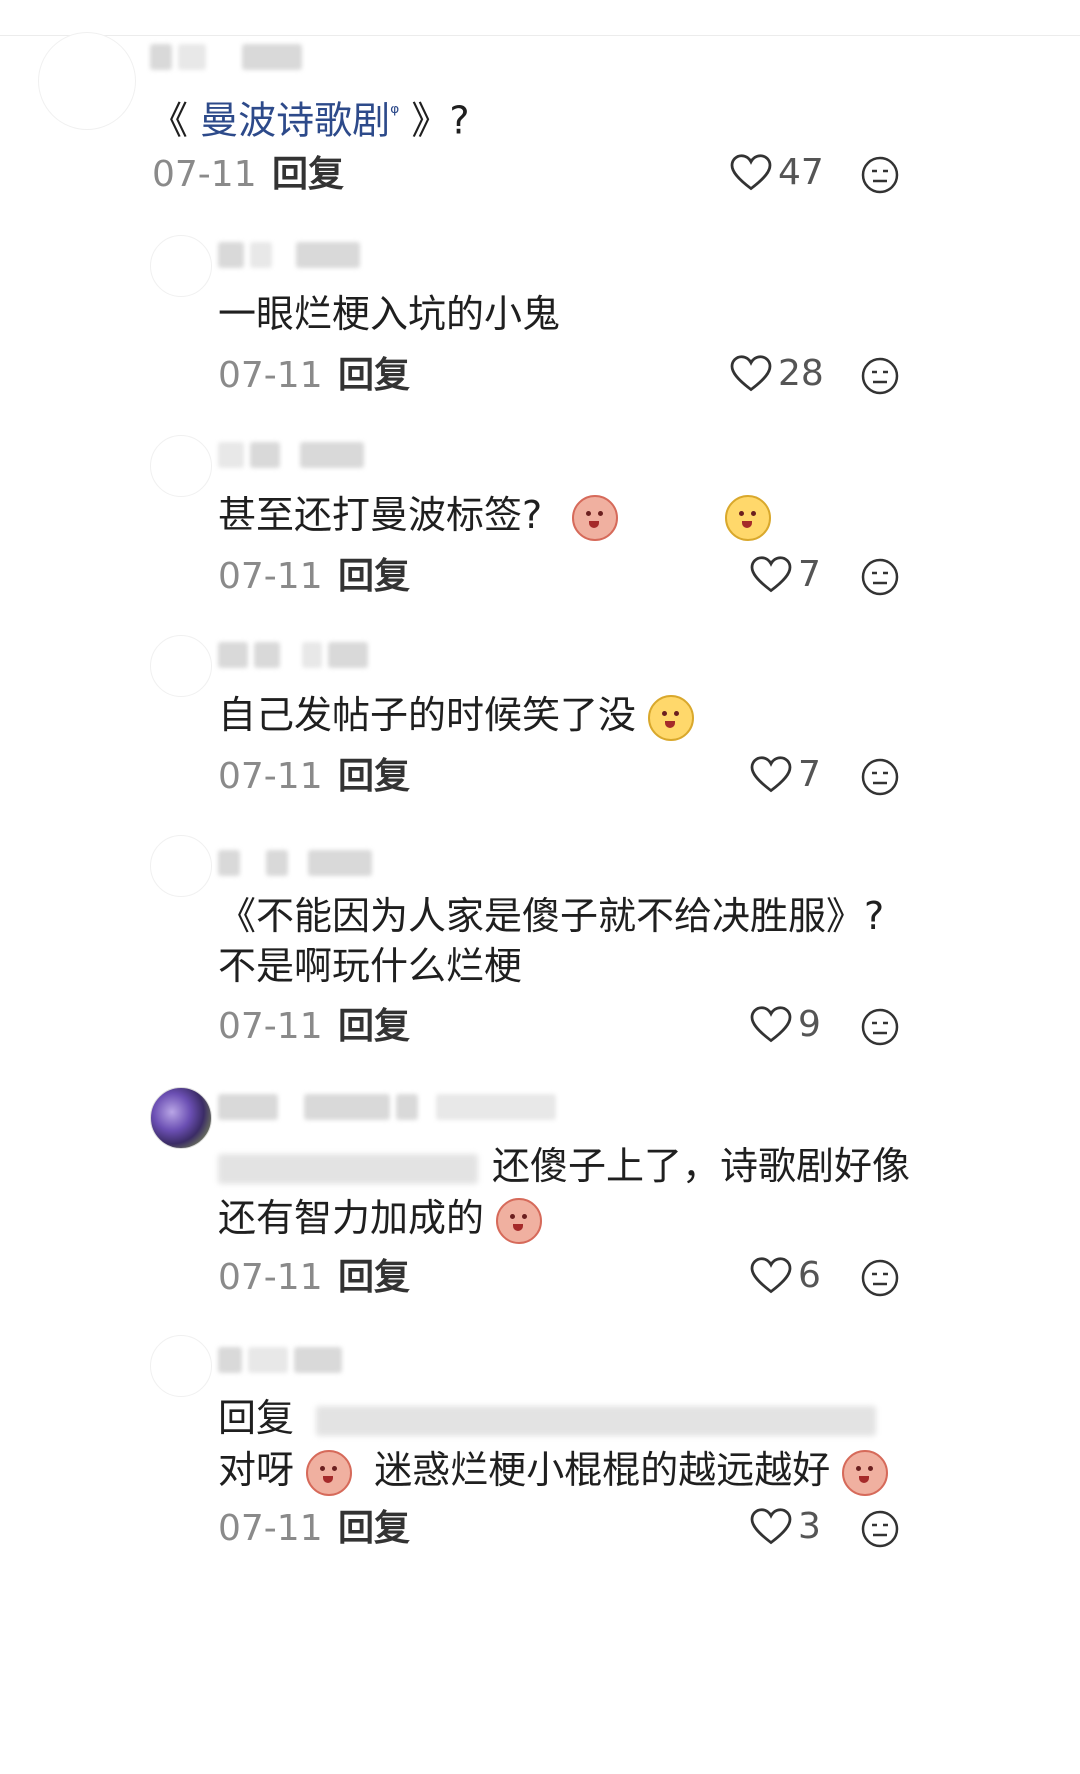 The image size is (1080, 1774). Describe the element at coordinates (809, 1024) in the screenshot. I see `like-count: 9` at that location.